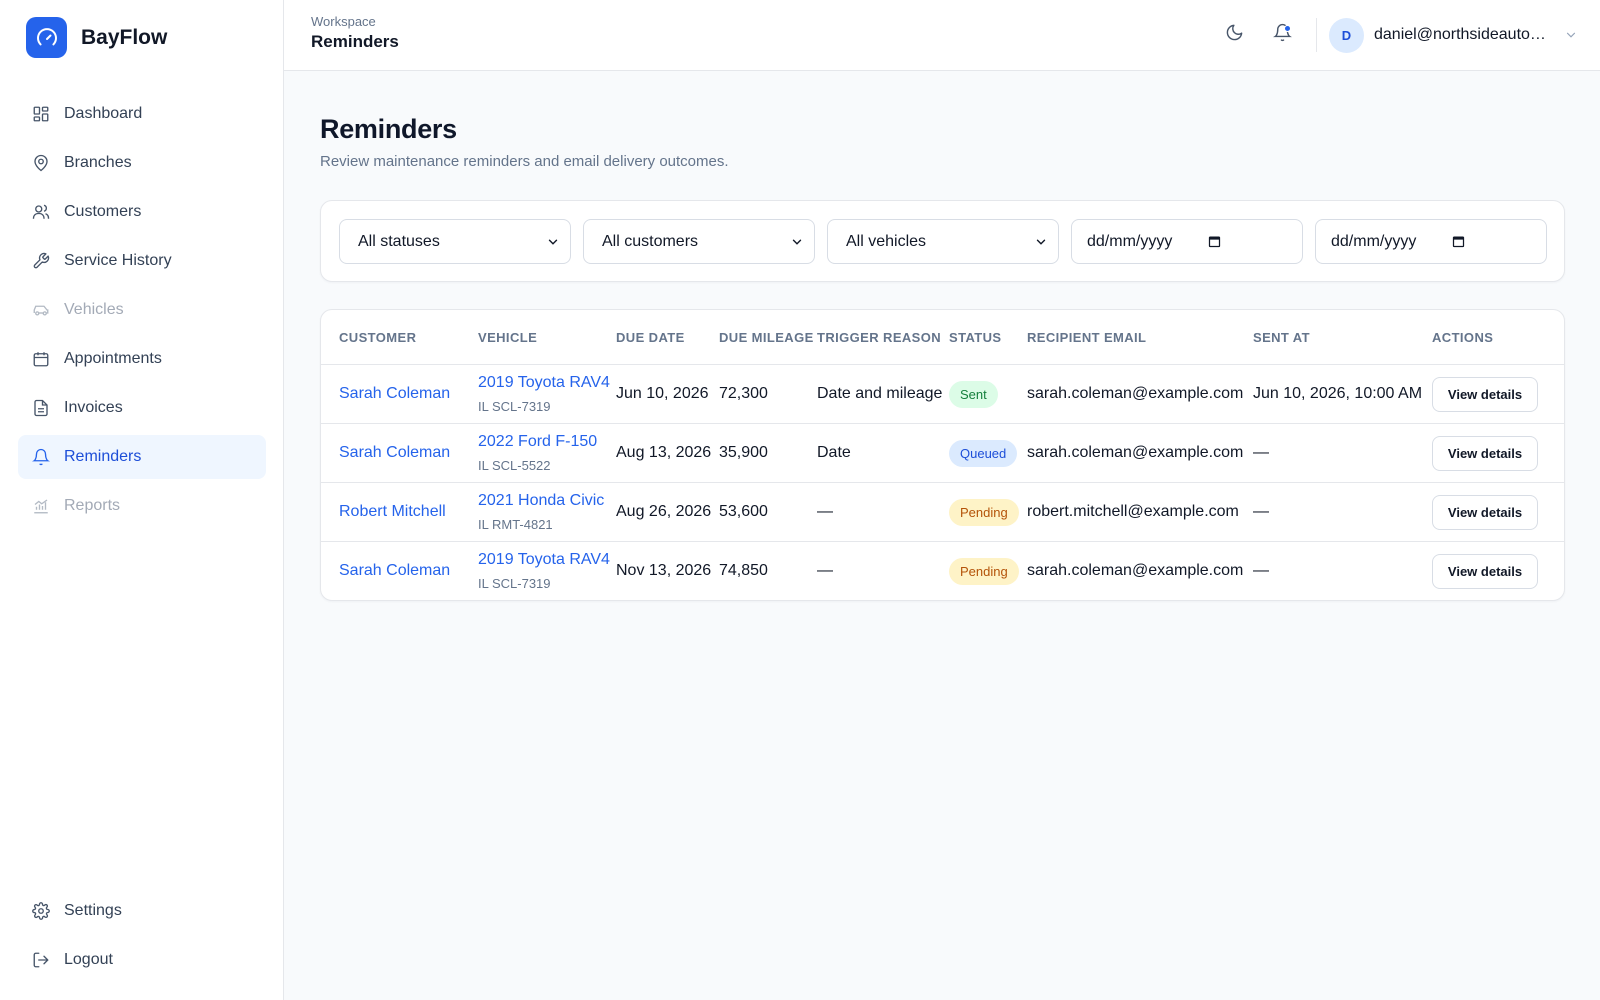  I want to click on sidebar-item-reminders: Reminders, so click(142, 457).